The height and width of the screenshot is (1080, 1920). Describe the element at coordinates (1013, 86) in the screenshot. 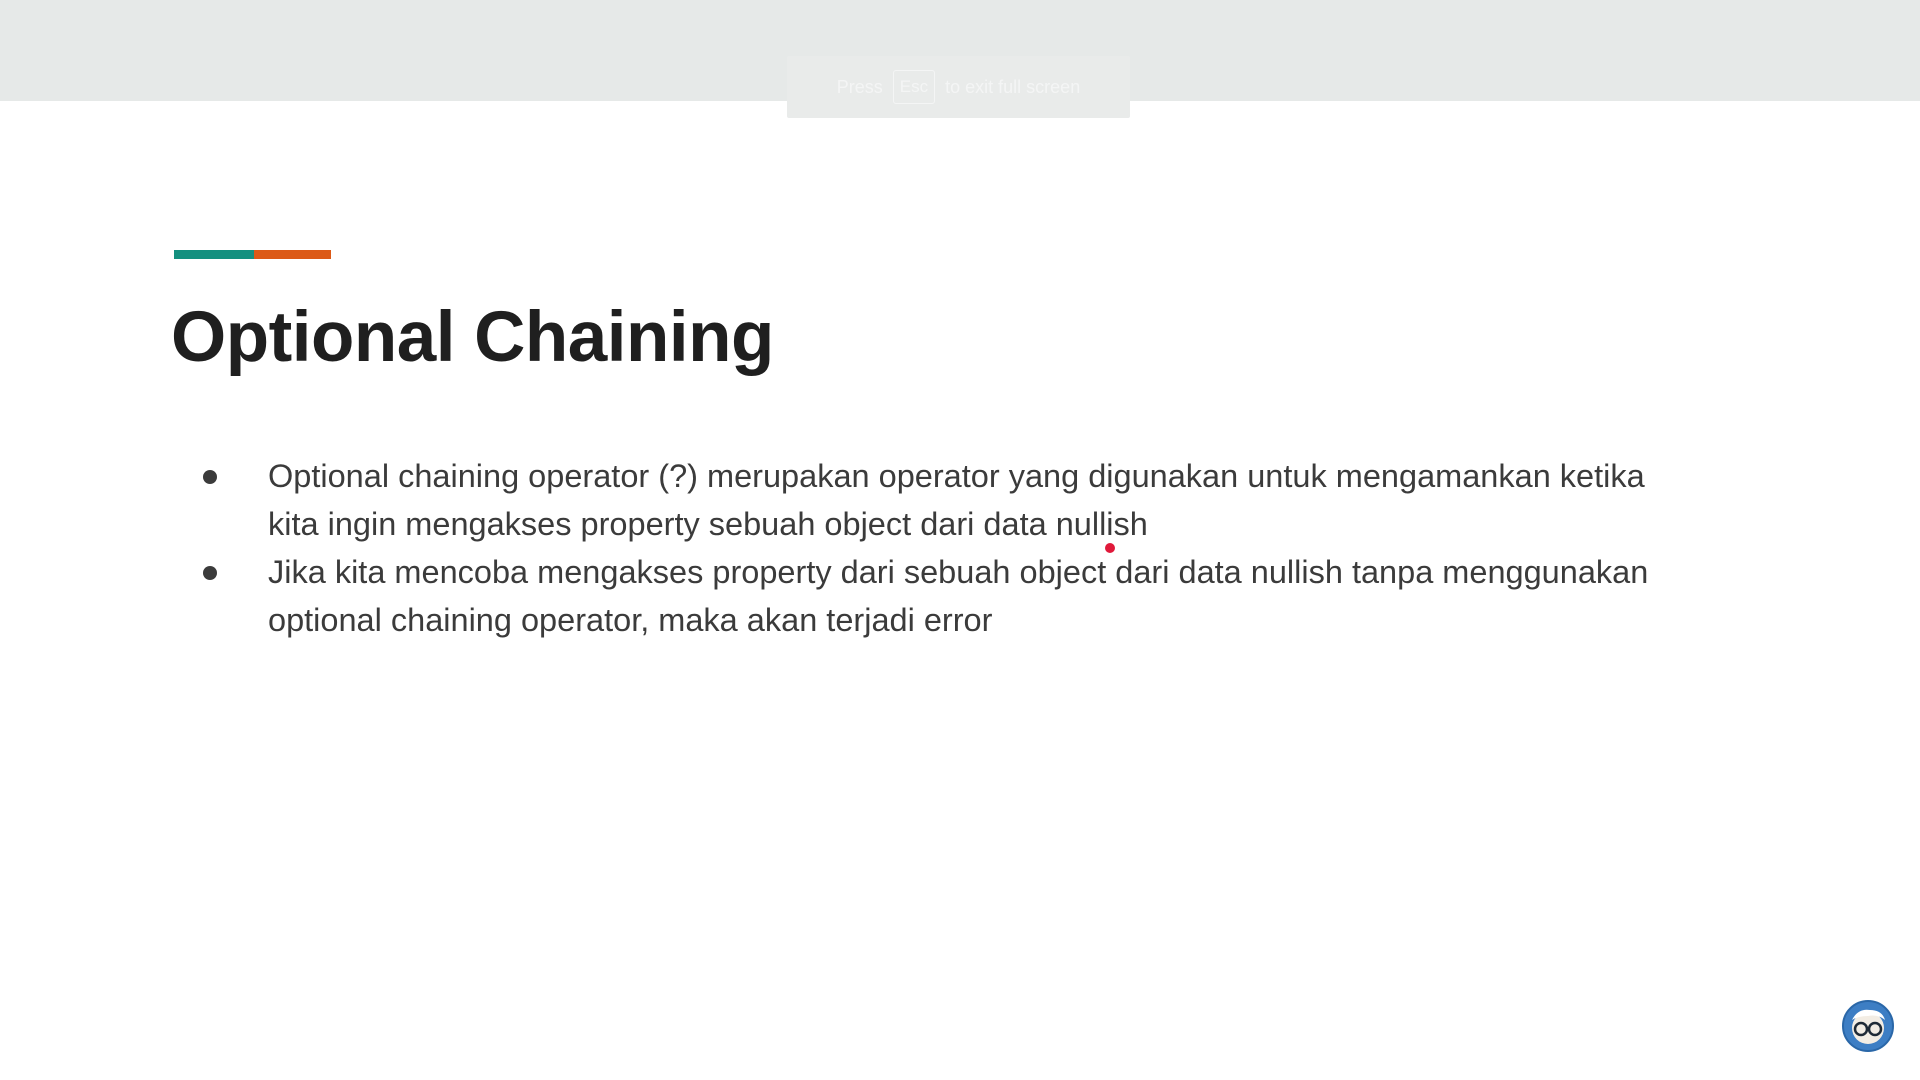

I see `notice-suffix-text: to exit full screen` at that location.